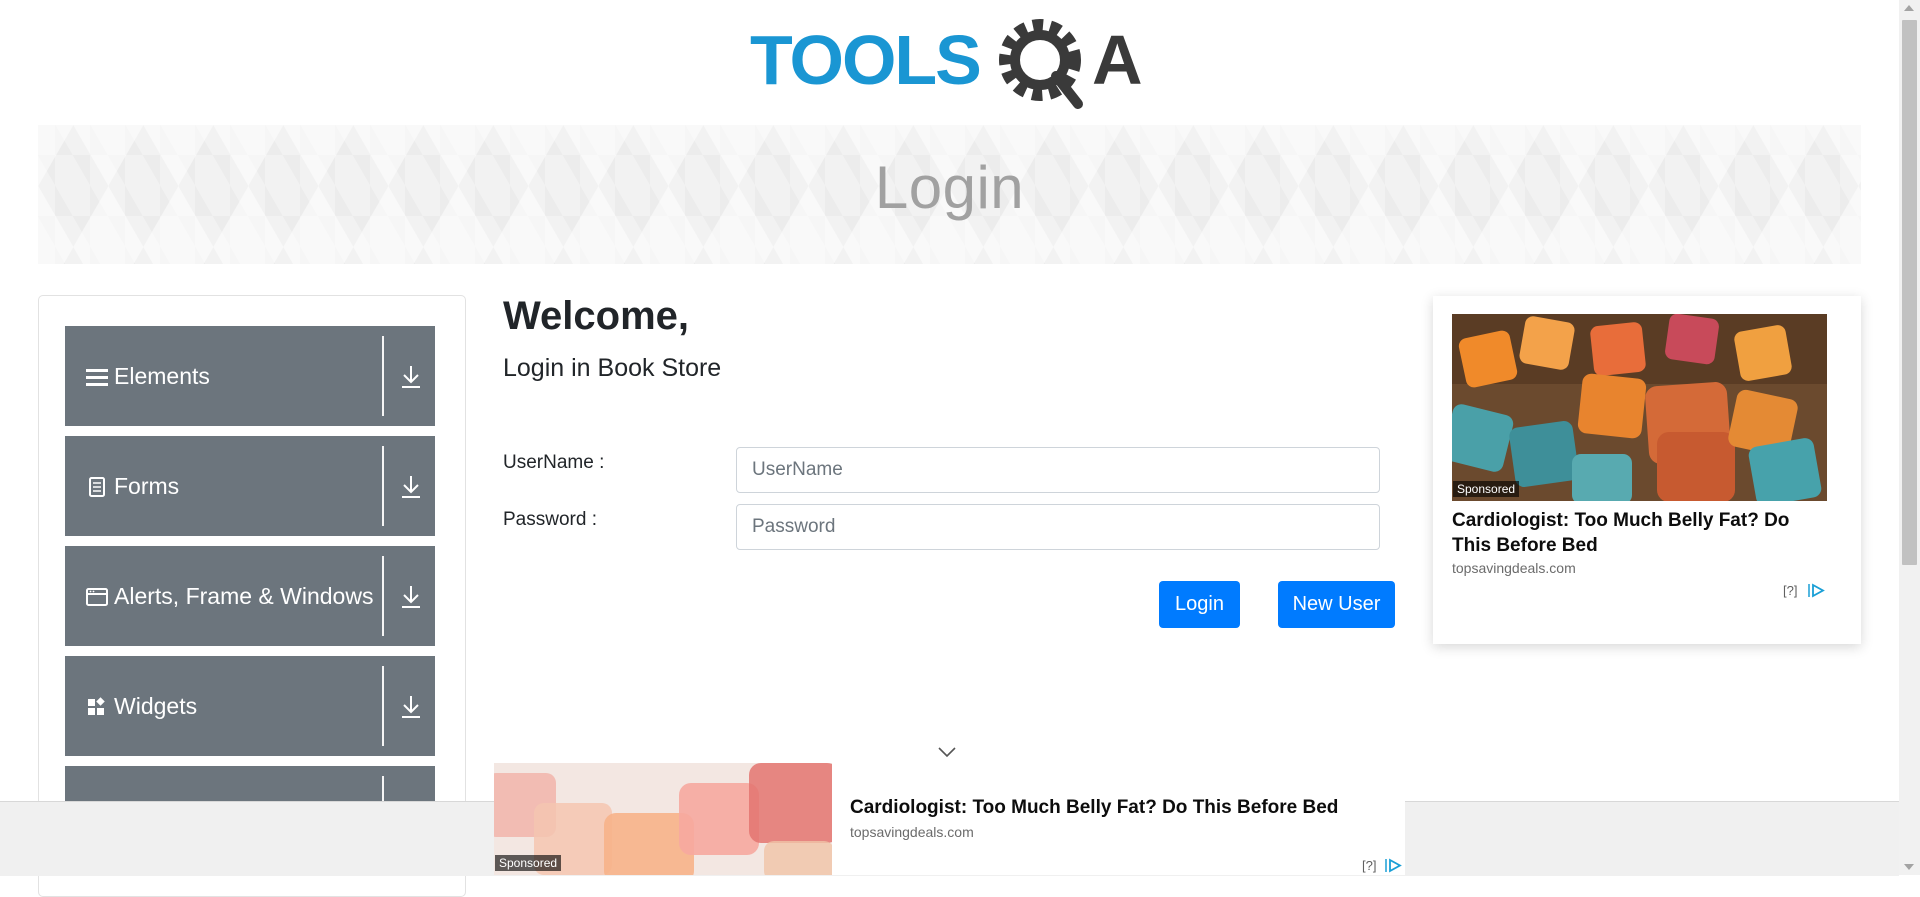 The height and width of the screenshot is (897, 1920). I want to click on menu-group-label: Widgets, so click(156, 706).